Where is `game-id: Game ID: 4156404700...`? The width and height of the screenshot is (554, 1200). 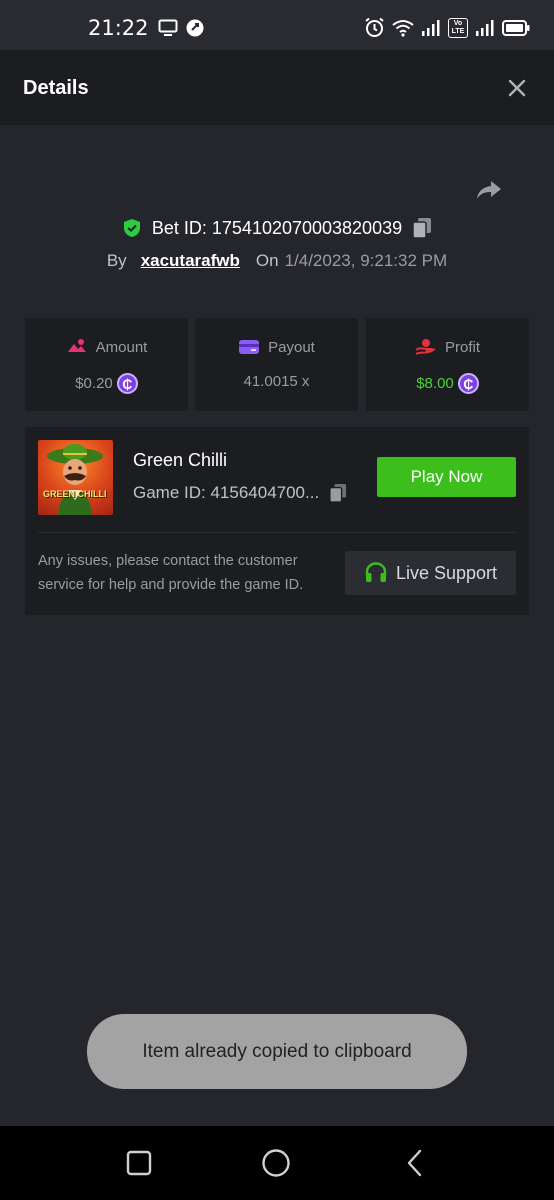
game-id: Game ID: 4156404700... is located at coordinates (226, 492).